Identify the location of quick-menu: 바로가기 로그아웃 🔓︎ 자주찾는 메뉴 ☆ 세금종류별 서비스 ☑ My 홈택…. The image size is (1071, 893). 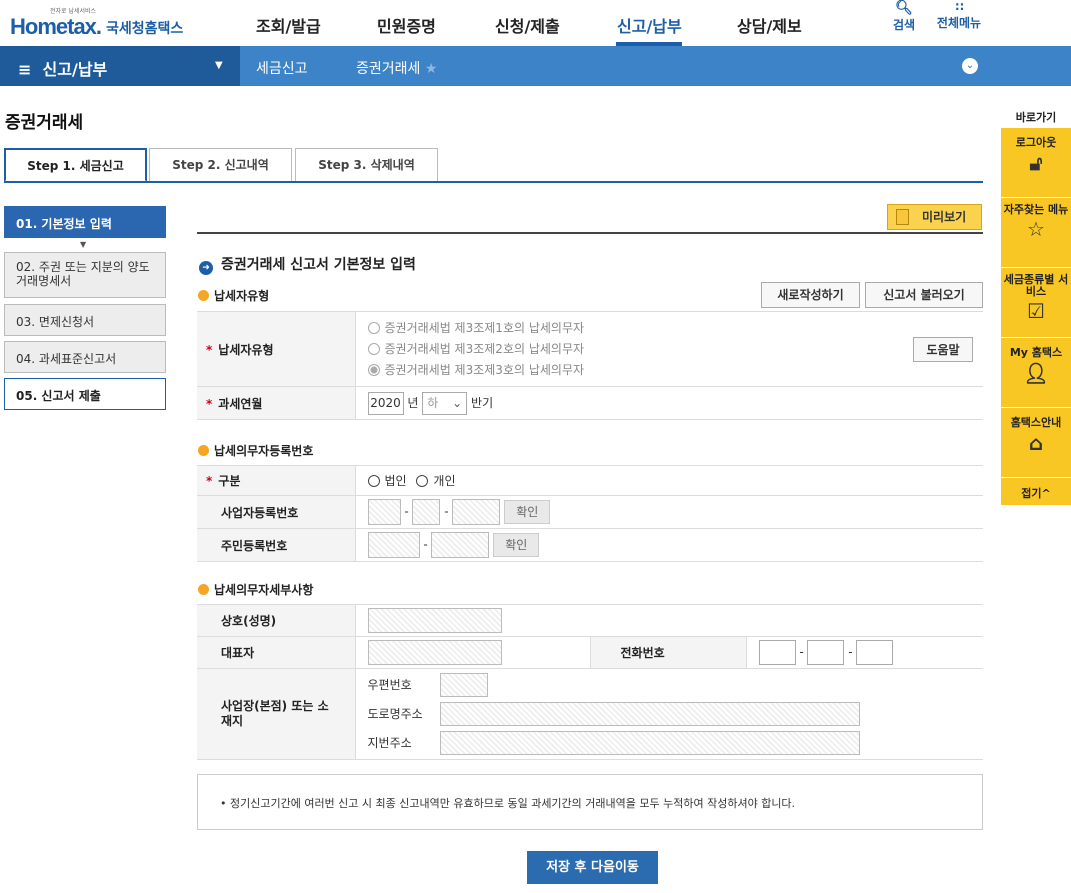
(1036, 307).